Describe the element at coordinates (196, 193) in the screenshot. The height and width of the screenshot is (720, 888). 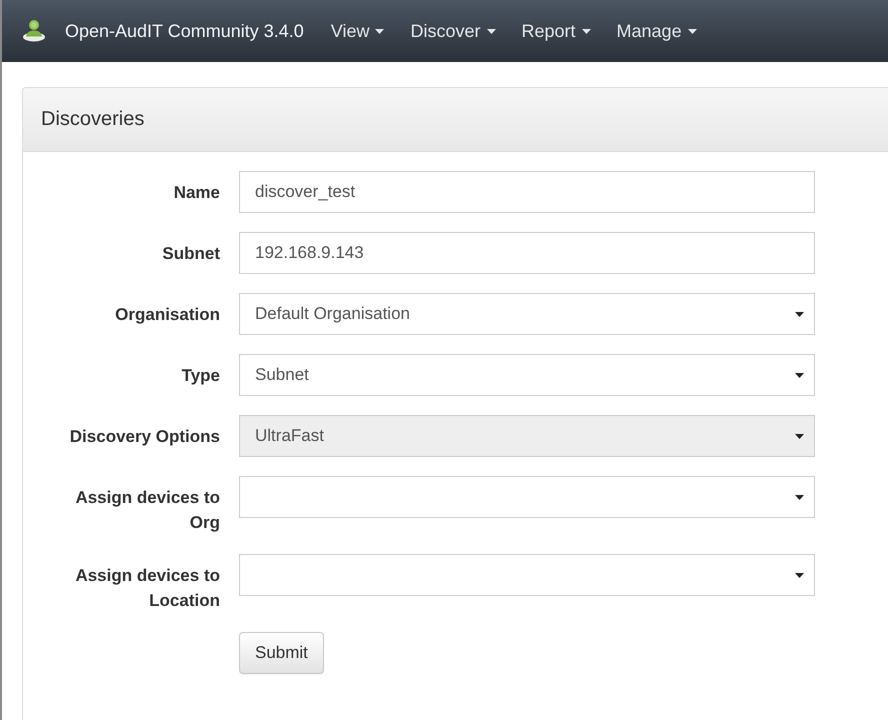
I see `field-label: Name` at that location.